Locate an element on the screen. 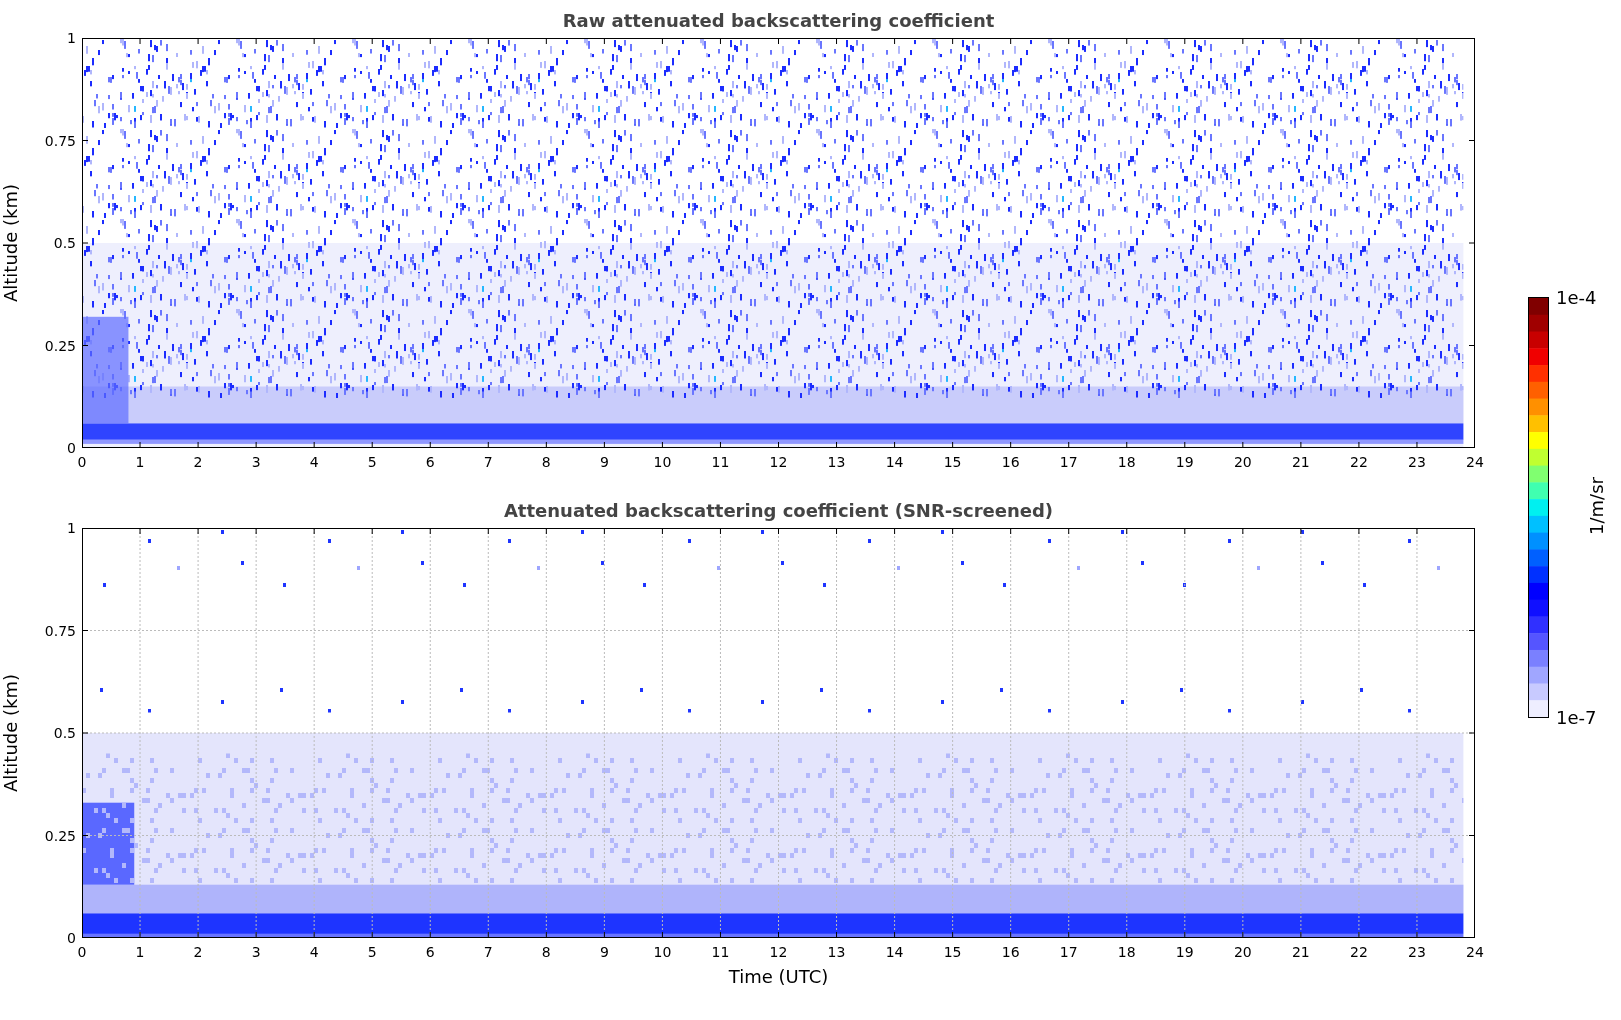 The height and width of the screenshot is (1020, 1621). colorbar-min-label: 1e-7 is located at coordinates (1576, 717).